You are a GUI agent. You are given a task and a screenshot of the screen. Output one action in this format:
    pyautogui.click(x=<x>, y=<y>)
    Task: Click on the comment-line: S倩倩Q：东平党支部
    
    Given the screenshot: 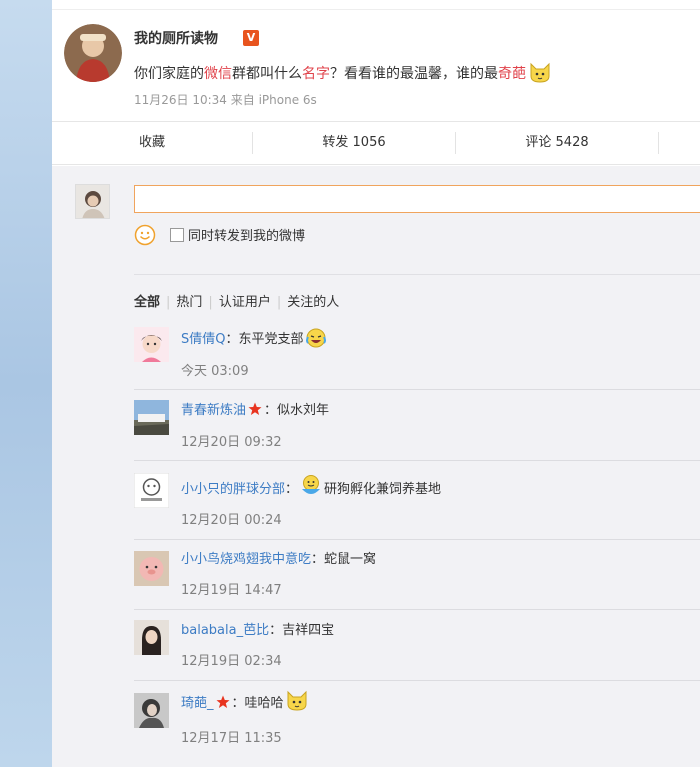 What is the action you would take?
    pyautogui.click(x=254, y=340)
    